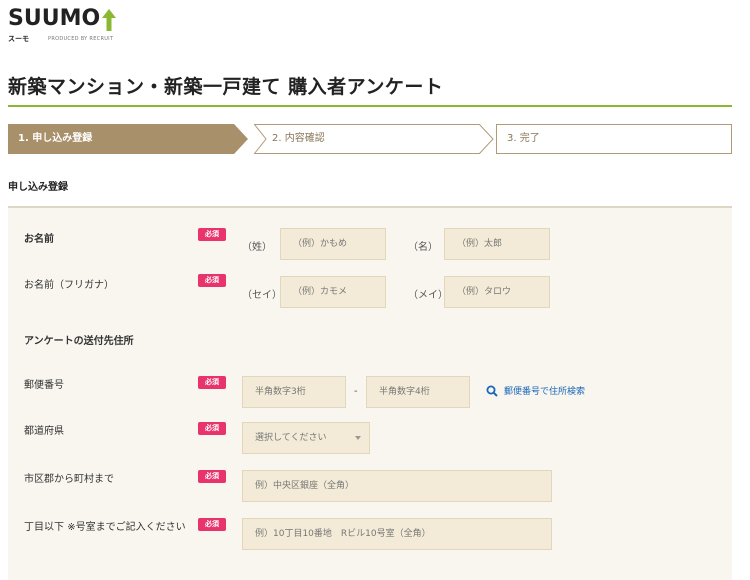  What do you see at coordinates (397, 534) in the screenshot?
I see `street-input: 例）10丁目10番地 Rビル10号室（全角）` at bounding box center [397, 534].